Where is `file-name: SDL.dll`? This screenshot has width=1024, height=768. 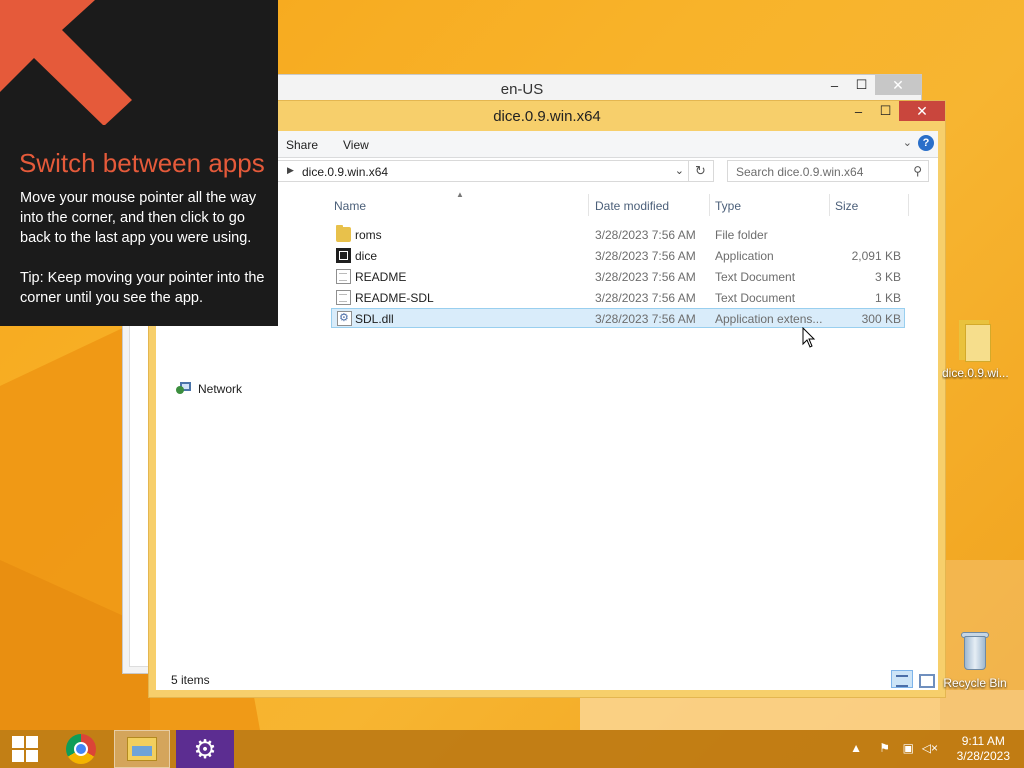 file-name: SDL.dll is located at coordinates (374, 319).